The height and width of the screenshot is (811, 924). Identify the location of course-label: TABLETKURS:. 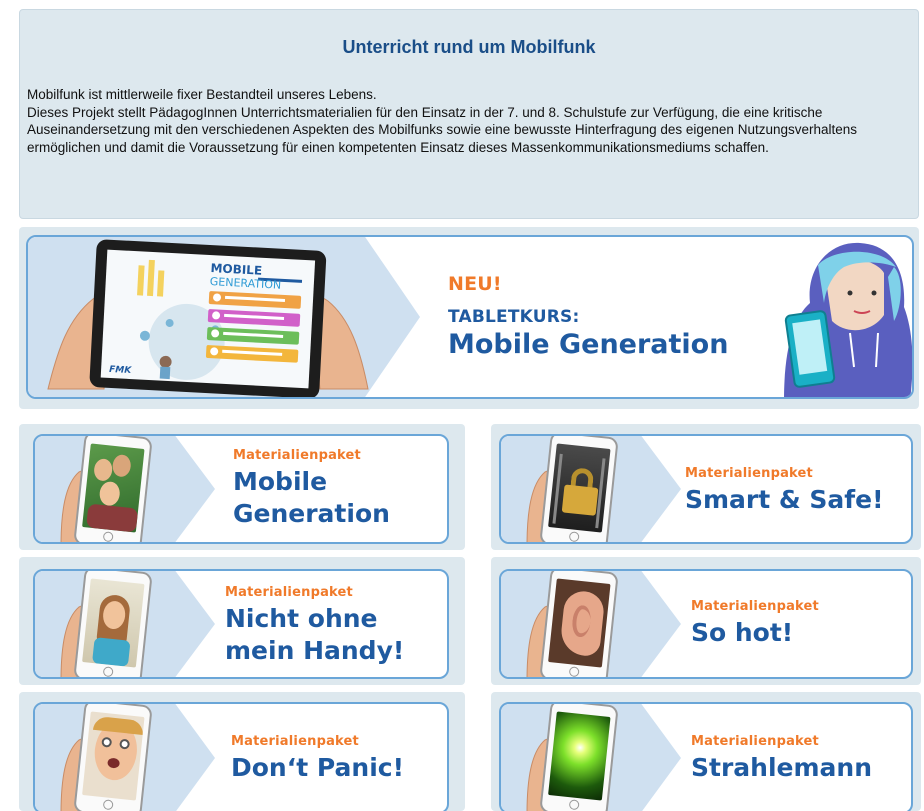
(514, 317).